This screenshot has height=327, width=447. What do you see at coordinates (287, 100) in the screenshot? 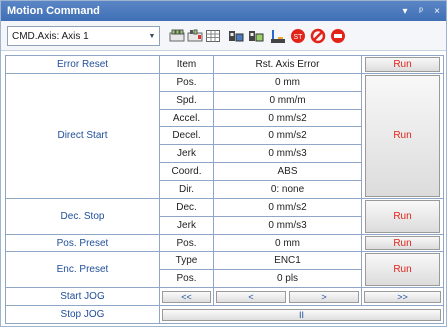
I see `param-value: 0 mm/m` at bounding box center [287, 100].